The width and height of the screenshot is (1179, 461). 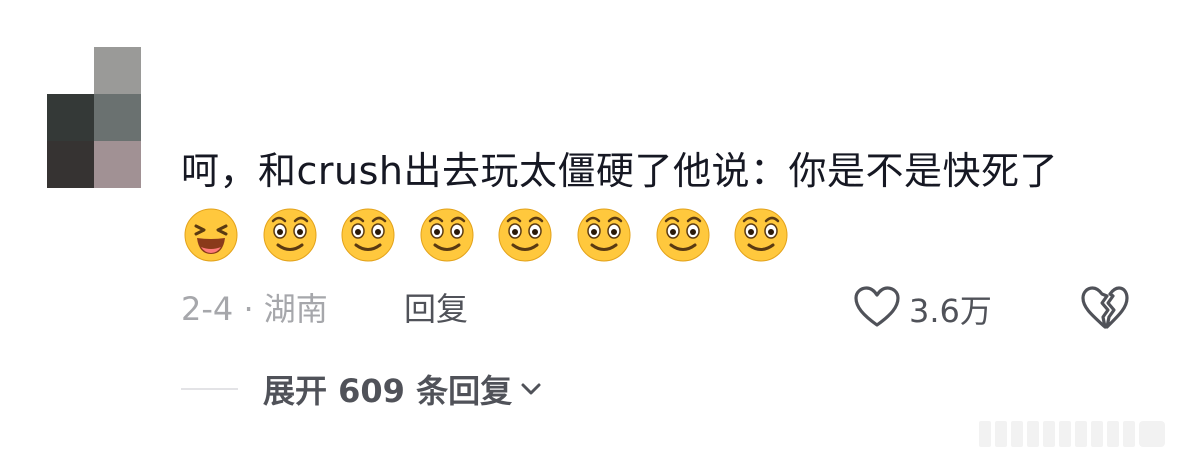 What do you see at coordinates (491, 233) in the screenshot?
I see `emoji-row` at bounding box center [491, 233].